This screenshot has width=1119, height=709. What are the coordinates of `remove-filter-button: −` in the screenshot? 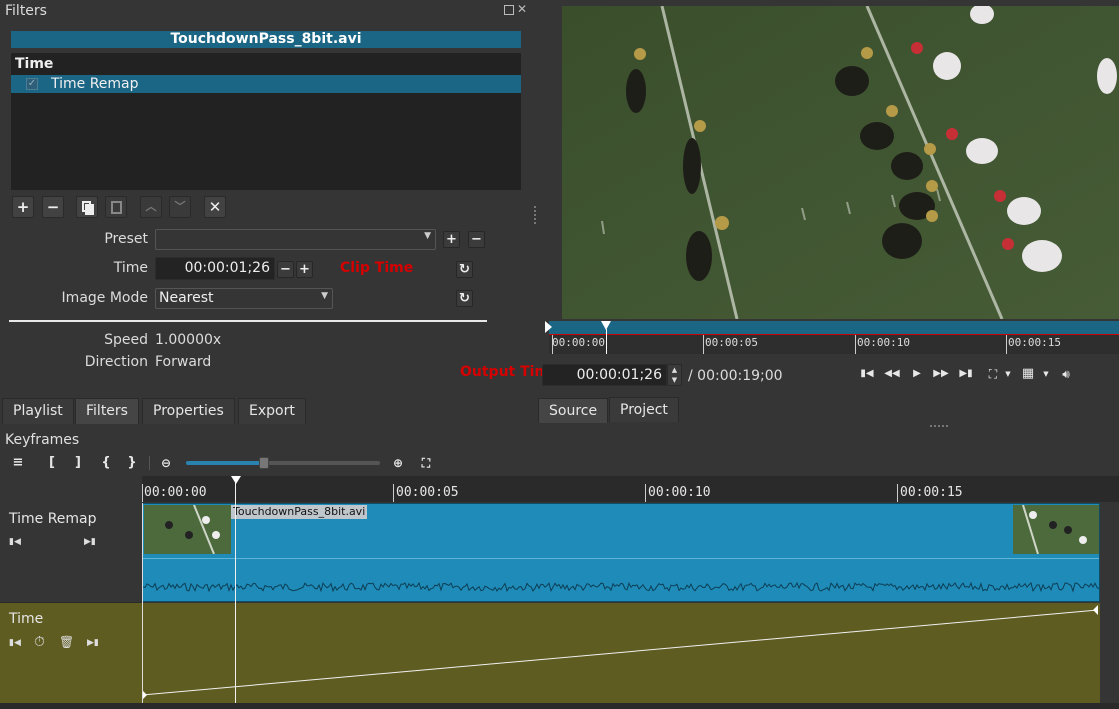 It's located at (53, 207).